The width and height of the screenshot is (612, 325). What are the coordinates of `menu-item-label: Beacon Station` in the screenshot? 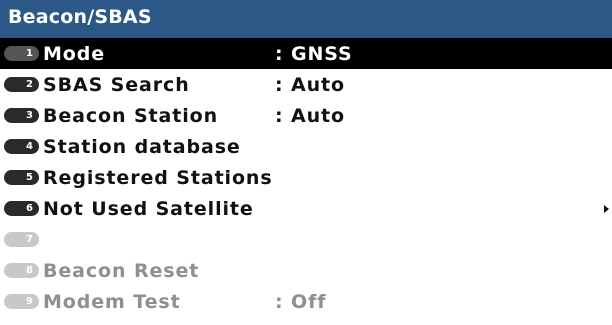 It's located at (131, 116).